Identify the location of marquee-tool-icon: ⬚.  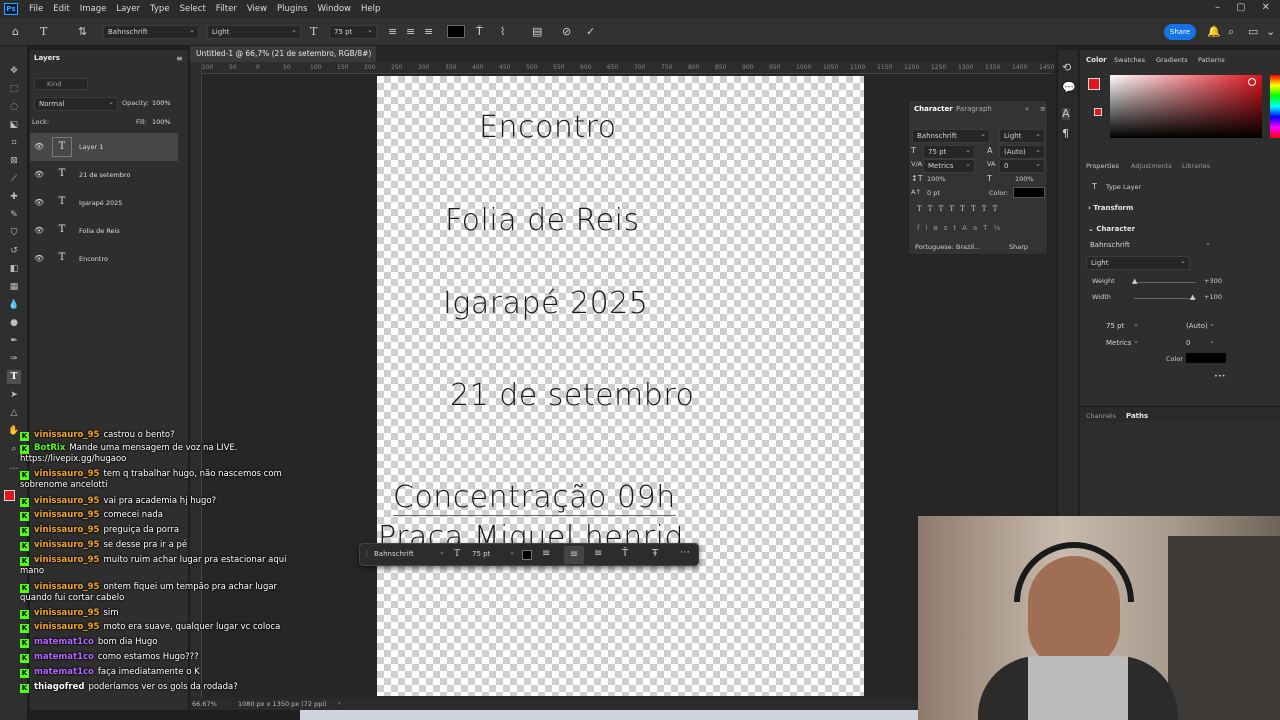
(14, 89).